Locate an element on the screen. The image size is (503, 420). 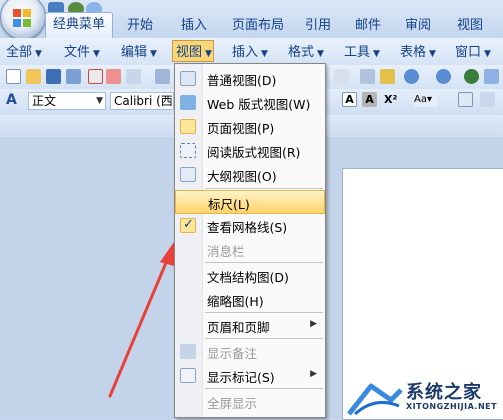
annotation-arrow is located at coordinates (141, 320).